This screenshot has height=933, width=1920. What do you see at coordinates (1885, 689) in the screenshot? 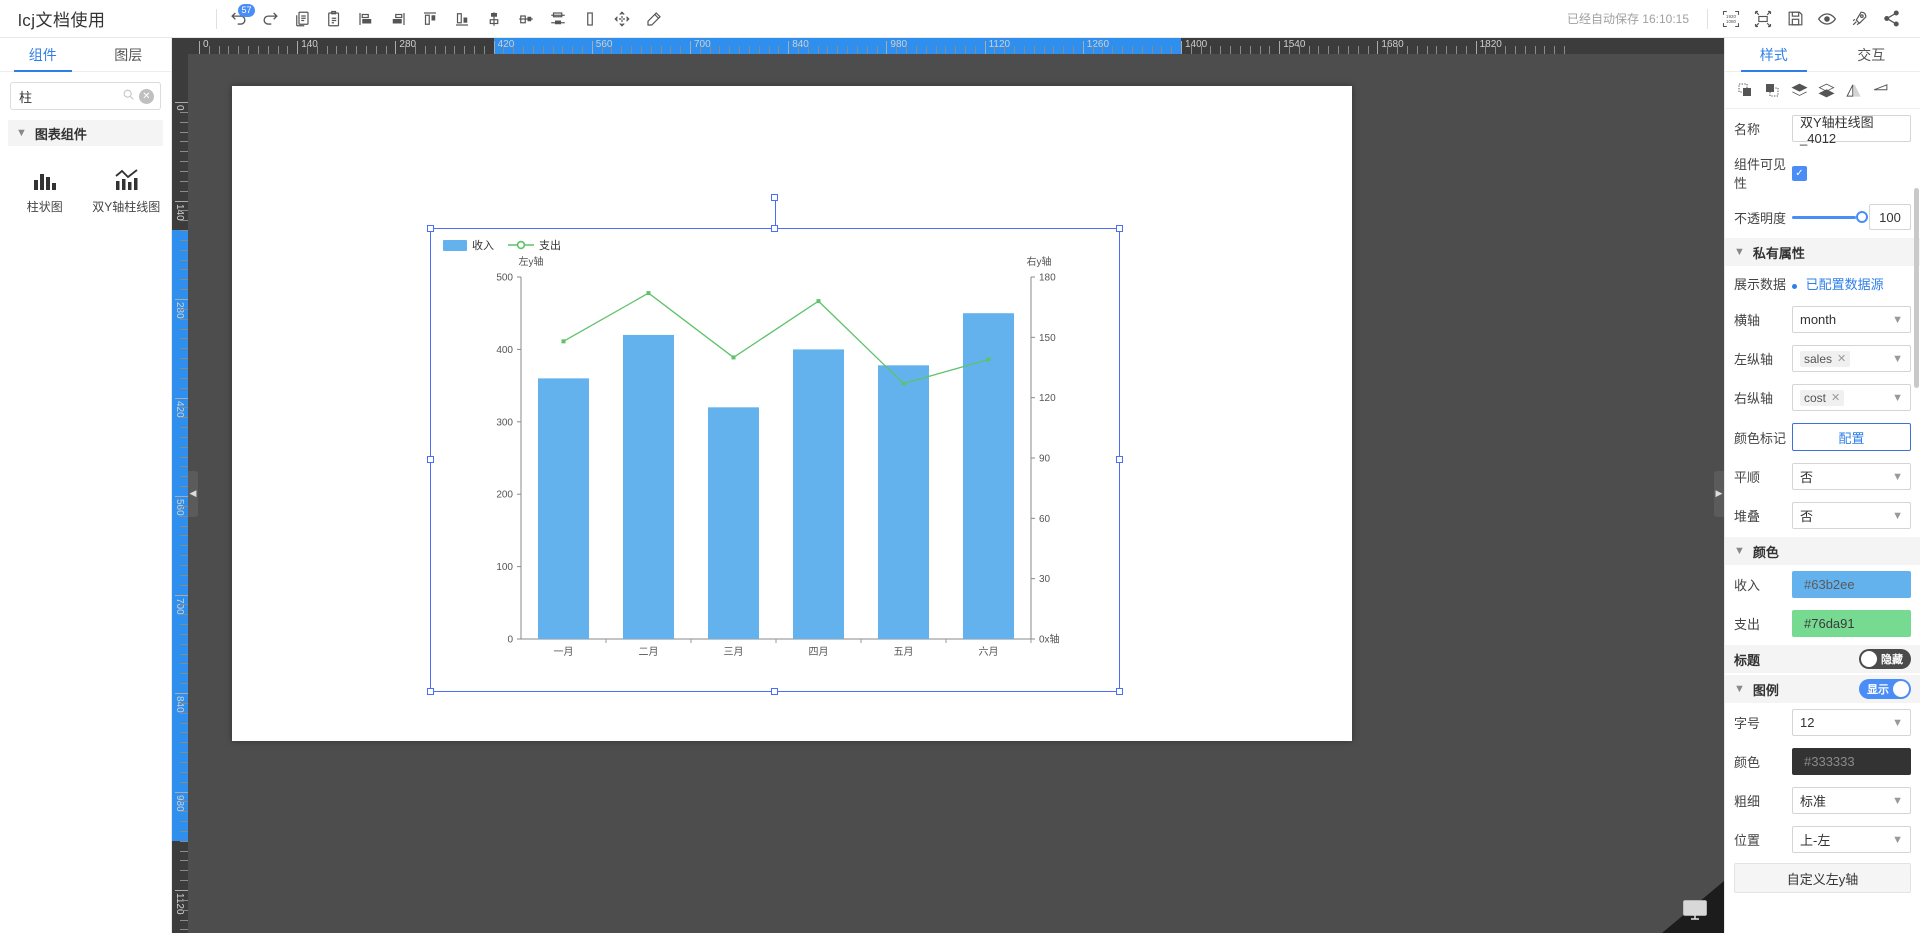
I see `legend-visibility-toggle: 显示` at bounding box center [1885, 689].